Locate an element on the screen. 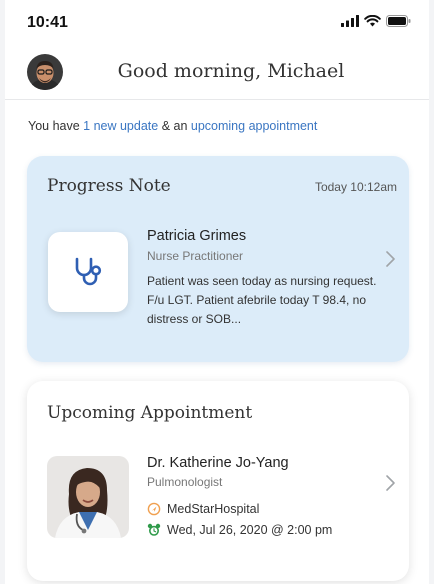 This screenshot has width=434, height=584. header: Good morning, Michael is located at coordinates (217, 73).